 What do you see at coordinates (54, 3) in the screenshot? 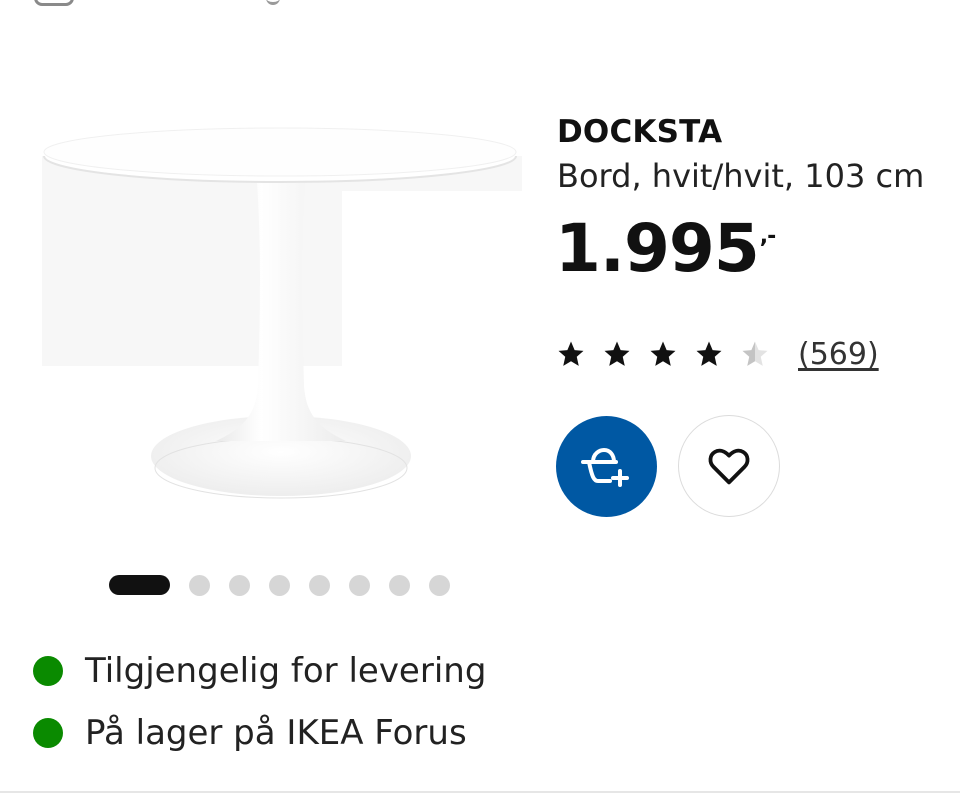
I see `checkbox` at bounding box center [54, 3].